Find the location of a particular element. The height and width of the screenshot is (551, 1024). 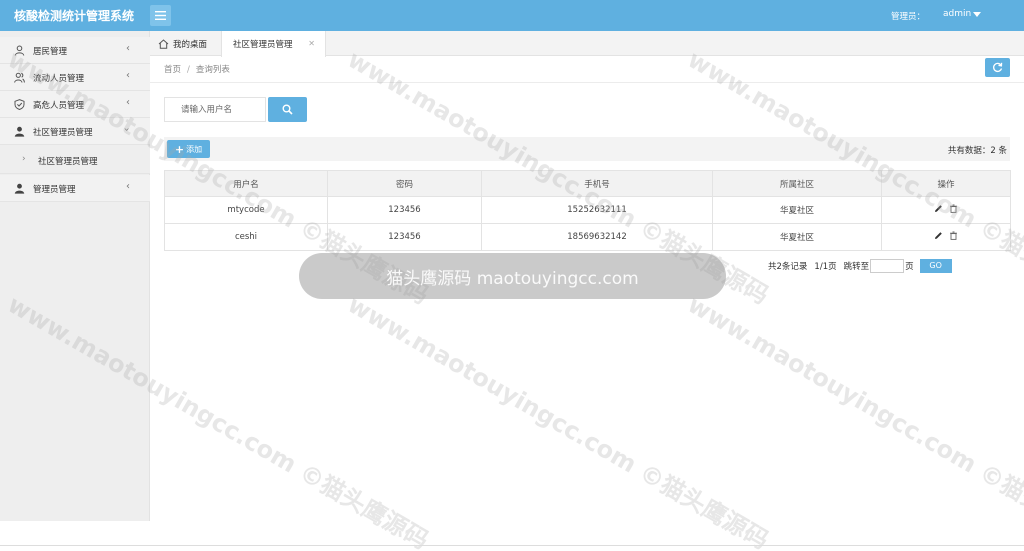

tab-my-desktop: 我的桌面 is located at coordinates (182, 43).